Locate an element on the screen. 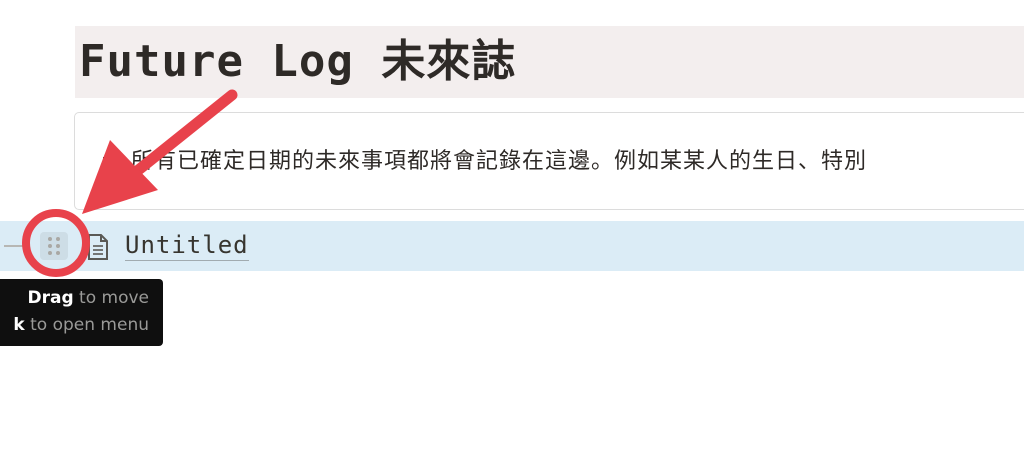 This screenshot has height=455, width=1024. tooltip-text-click: to open menu is located at coordinates (86, 325).